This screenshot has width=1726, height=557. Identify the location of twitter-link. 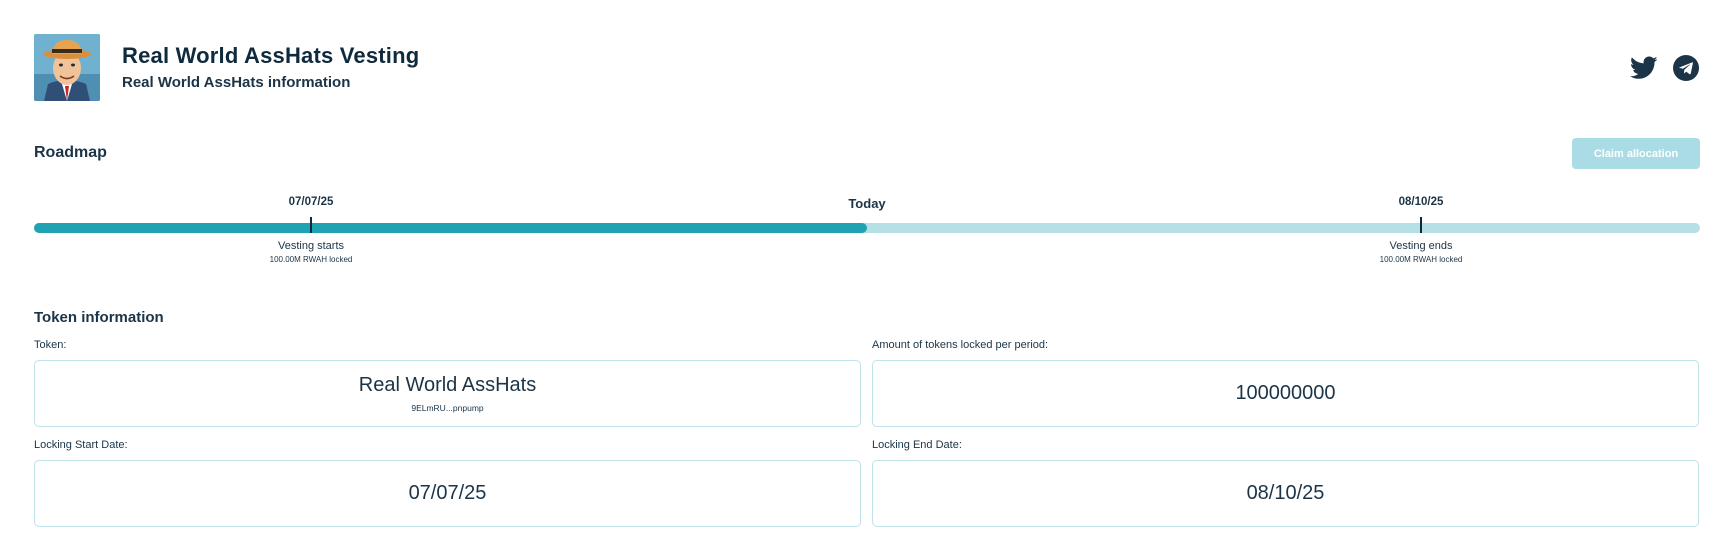
(1644, 68).